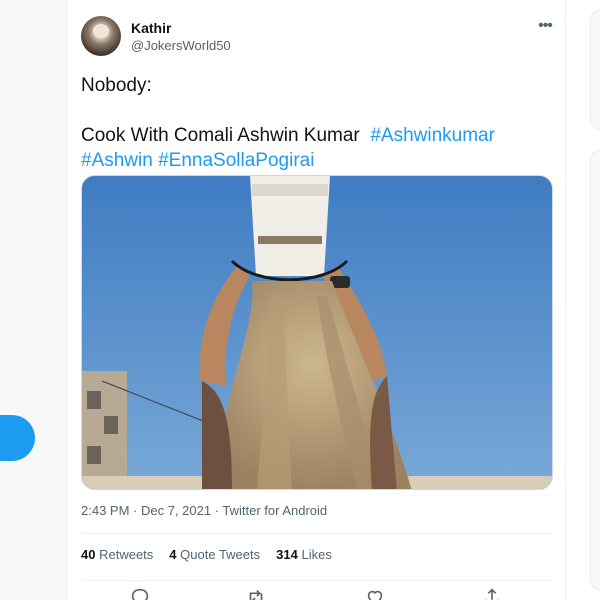 Image resolution: width=600 pixels, height=600 pixels. I want to click on tweet-text-spacer, so click(316, 110).